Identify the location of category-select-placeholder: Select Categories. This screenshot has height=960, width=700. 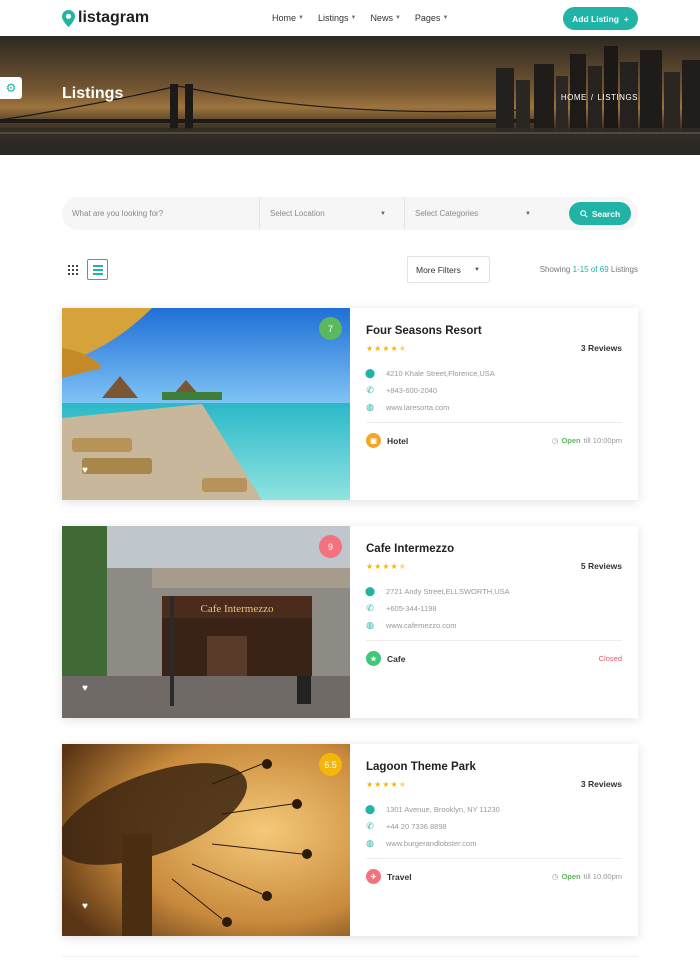
(447, 213).